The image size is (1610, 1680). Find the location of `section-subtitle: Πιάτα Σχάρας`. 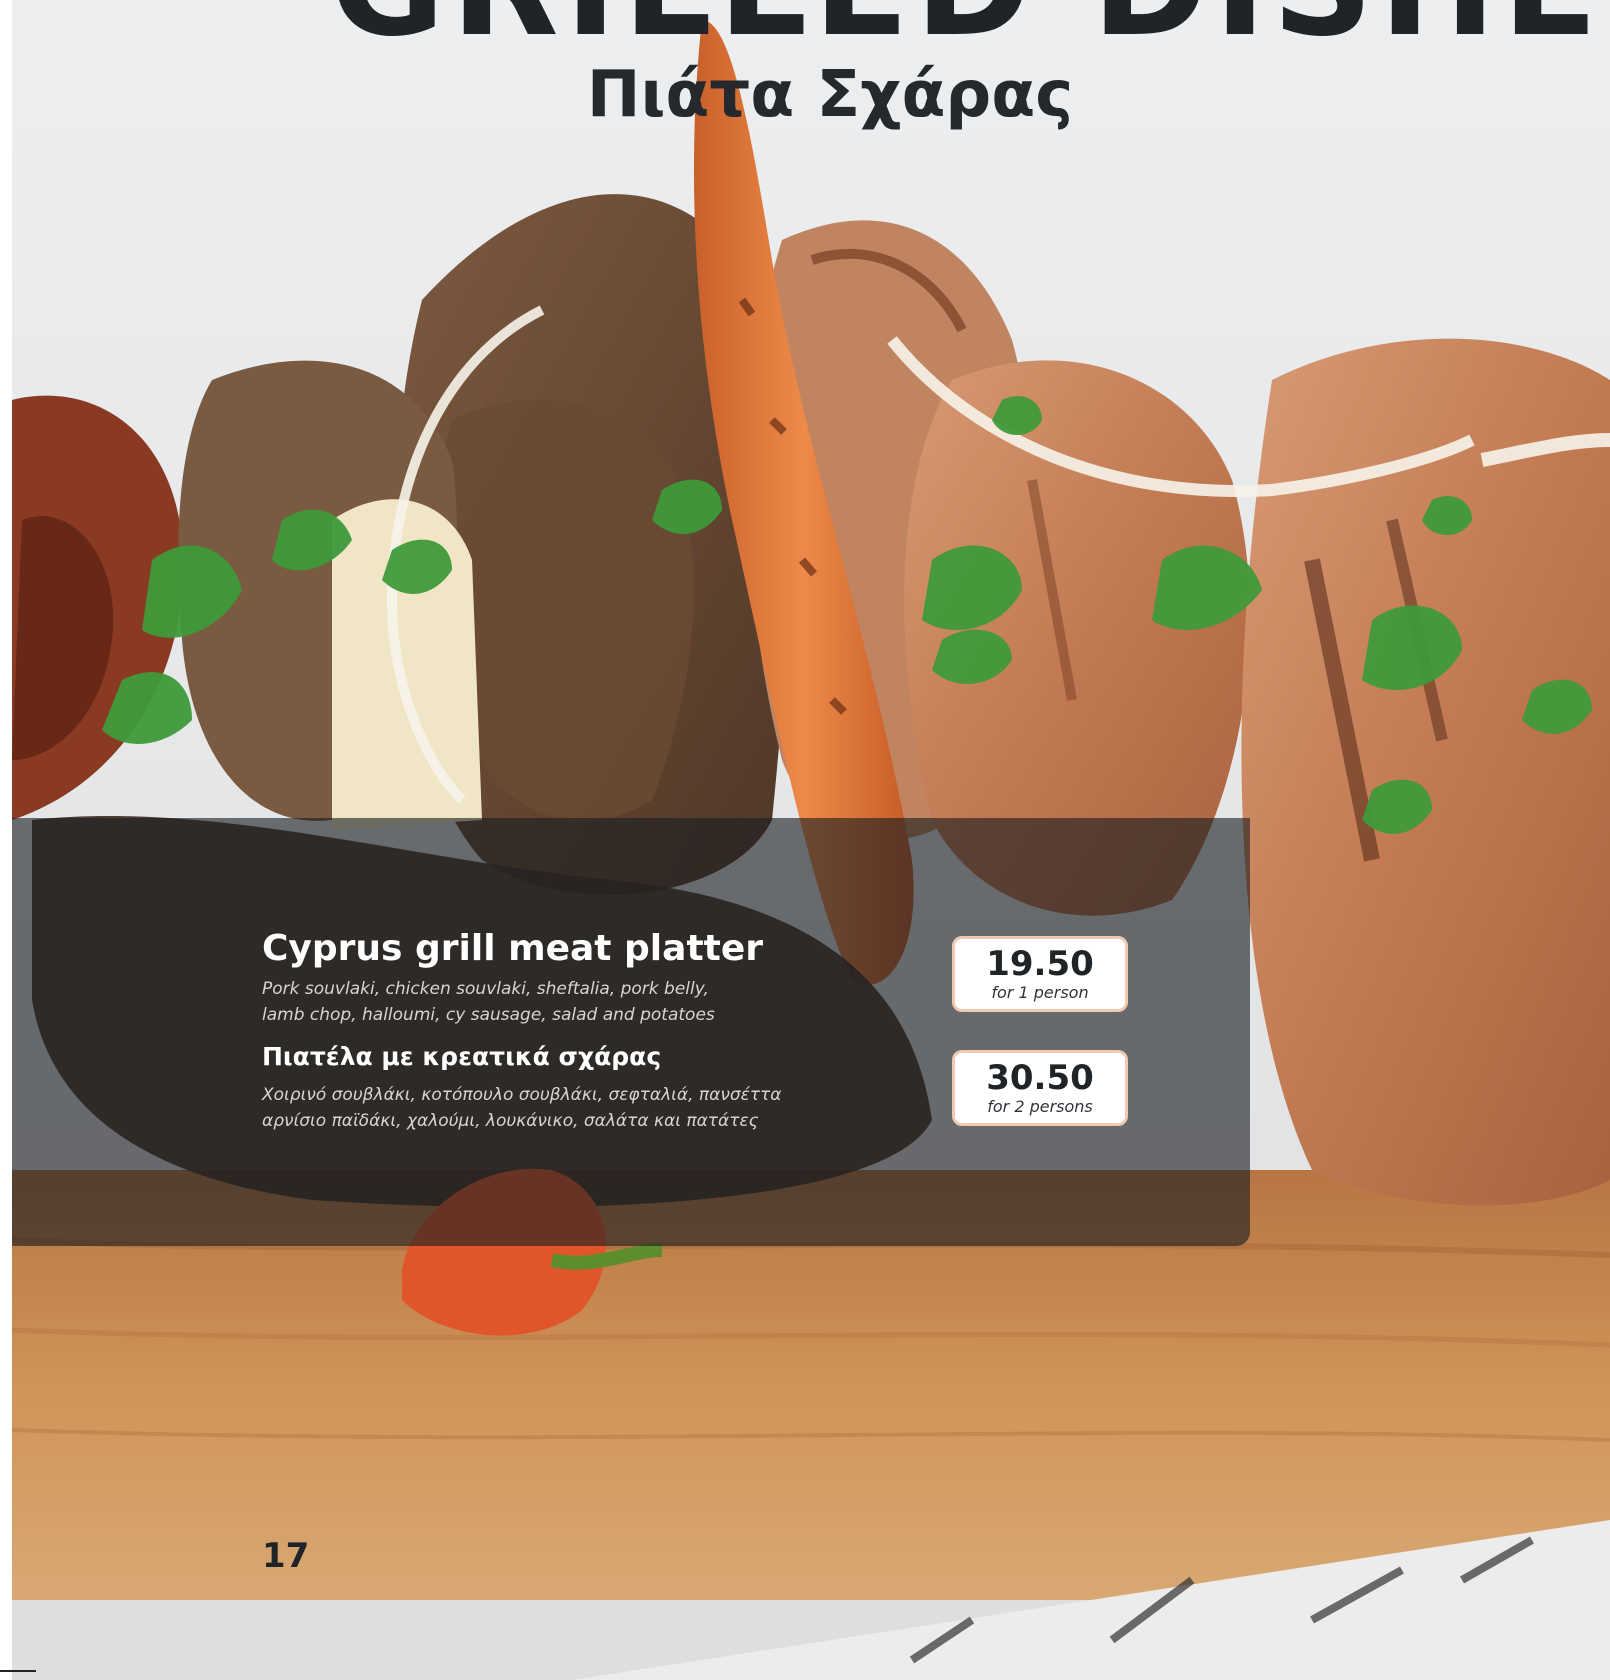

section-subtitle: Πιάτα Σχάρας is located at coordinates (830, 95).